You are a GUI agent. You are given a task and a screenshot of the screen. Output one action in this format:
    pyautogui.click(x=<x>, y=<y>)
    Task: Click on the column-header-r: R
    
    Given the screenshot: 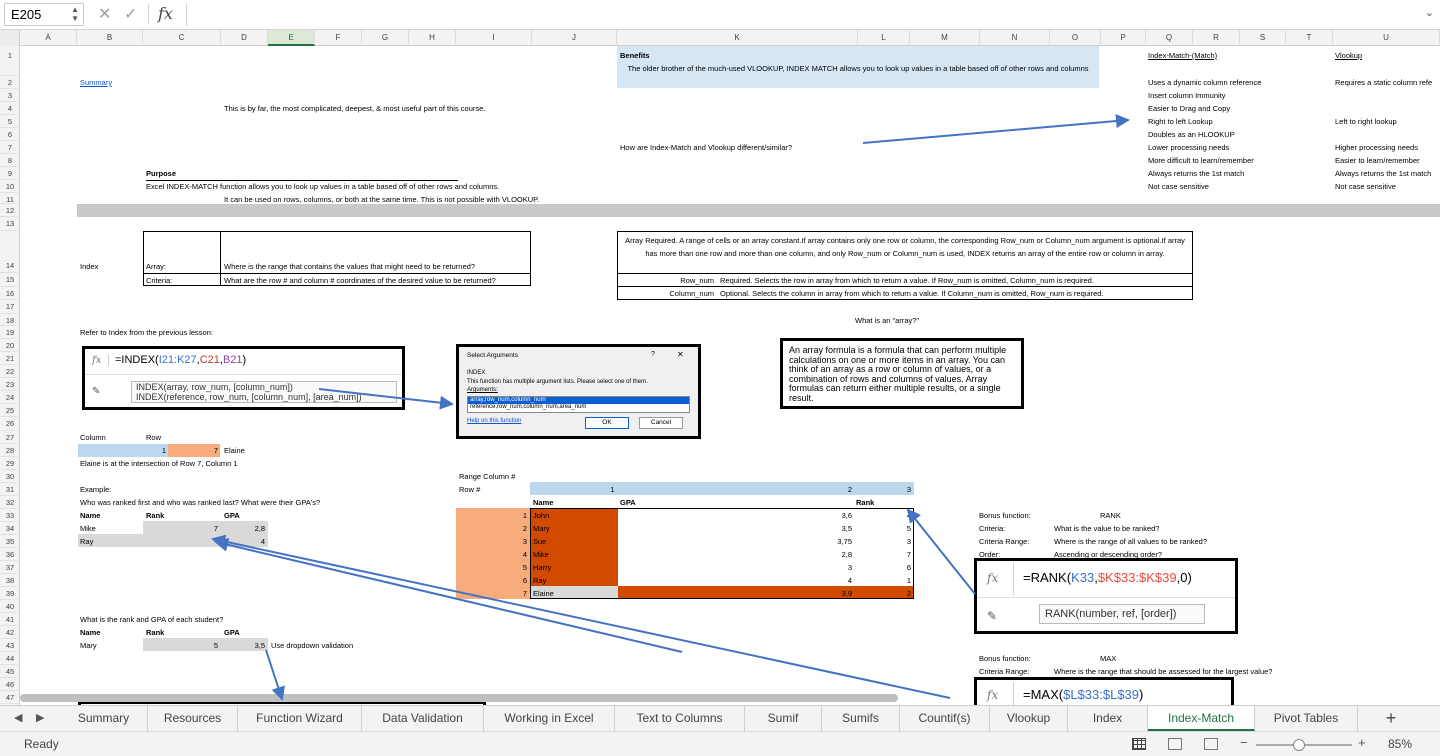 What is the action you would take?
    pyautogui.click(x=1216, y=38)
    